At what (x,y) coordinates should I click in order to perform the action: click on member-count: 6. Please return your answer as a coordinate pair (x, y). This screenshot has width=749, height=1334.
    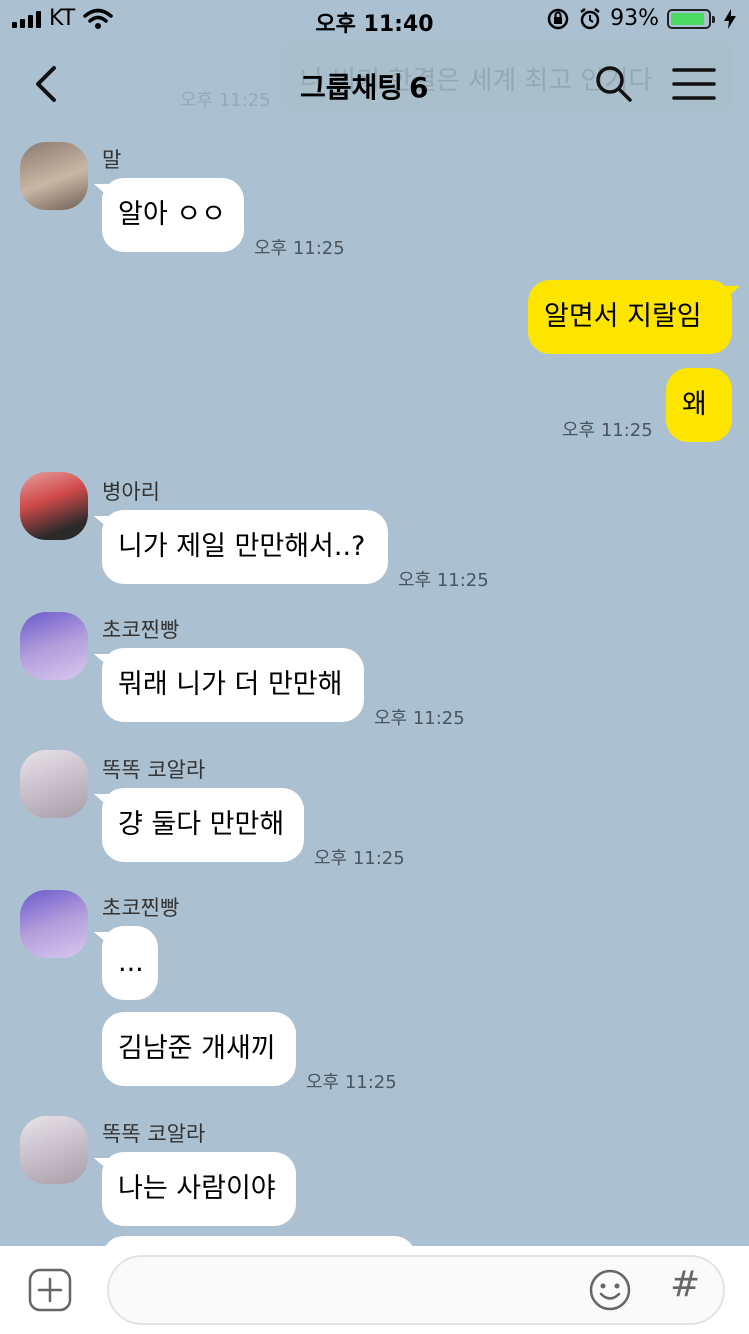
    Looking at the image, I should click on (419, 87).